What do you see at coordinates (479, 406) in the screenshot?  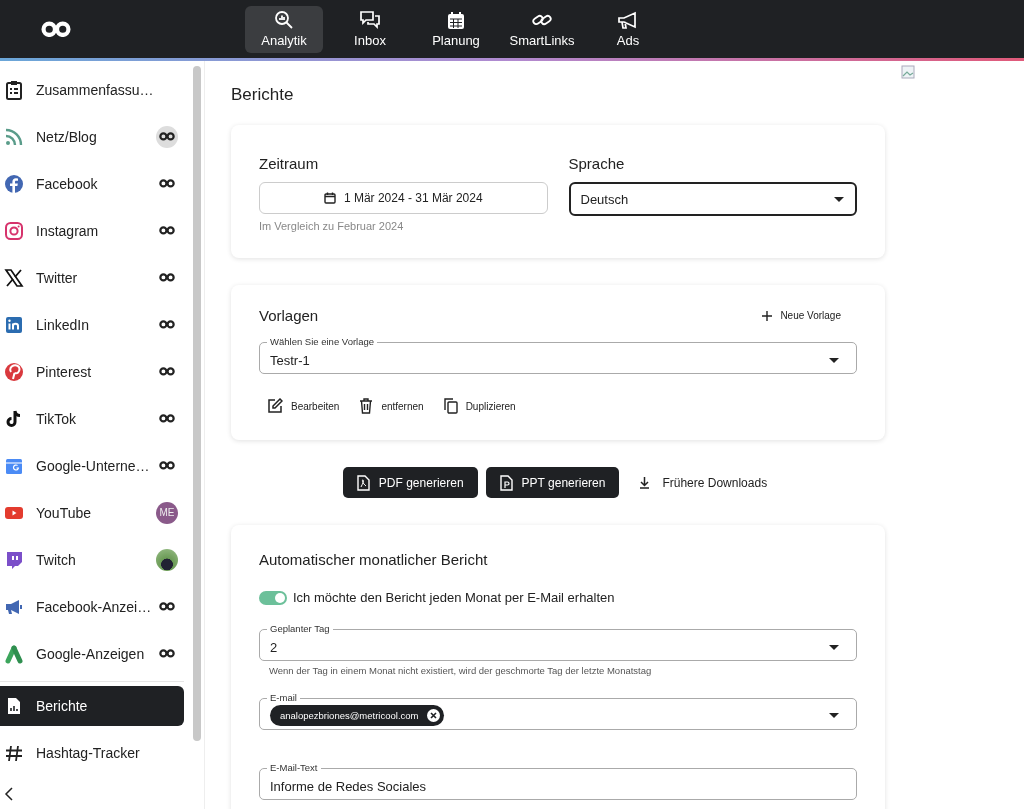 I see `template-action-button: Duplizieren` at bounding box center [479, 406].